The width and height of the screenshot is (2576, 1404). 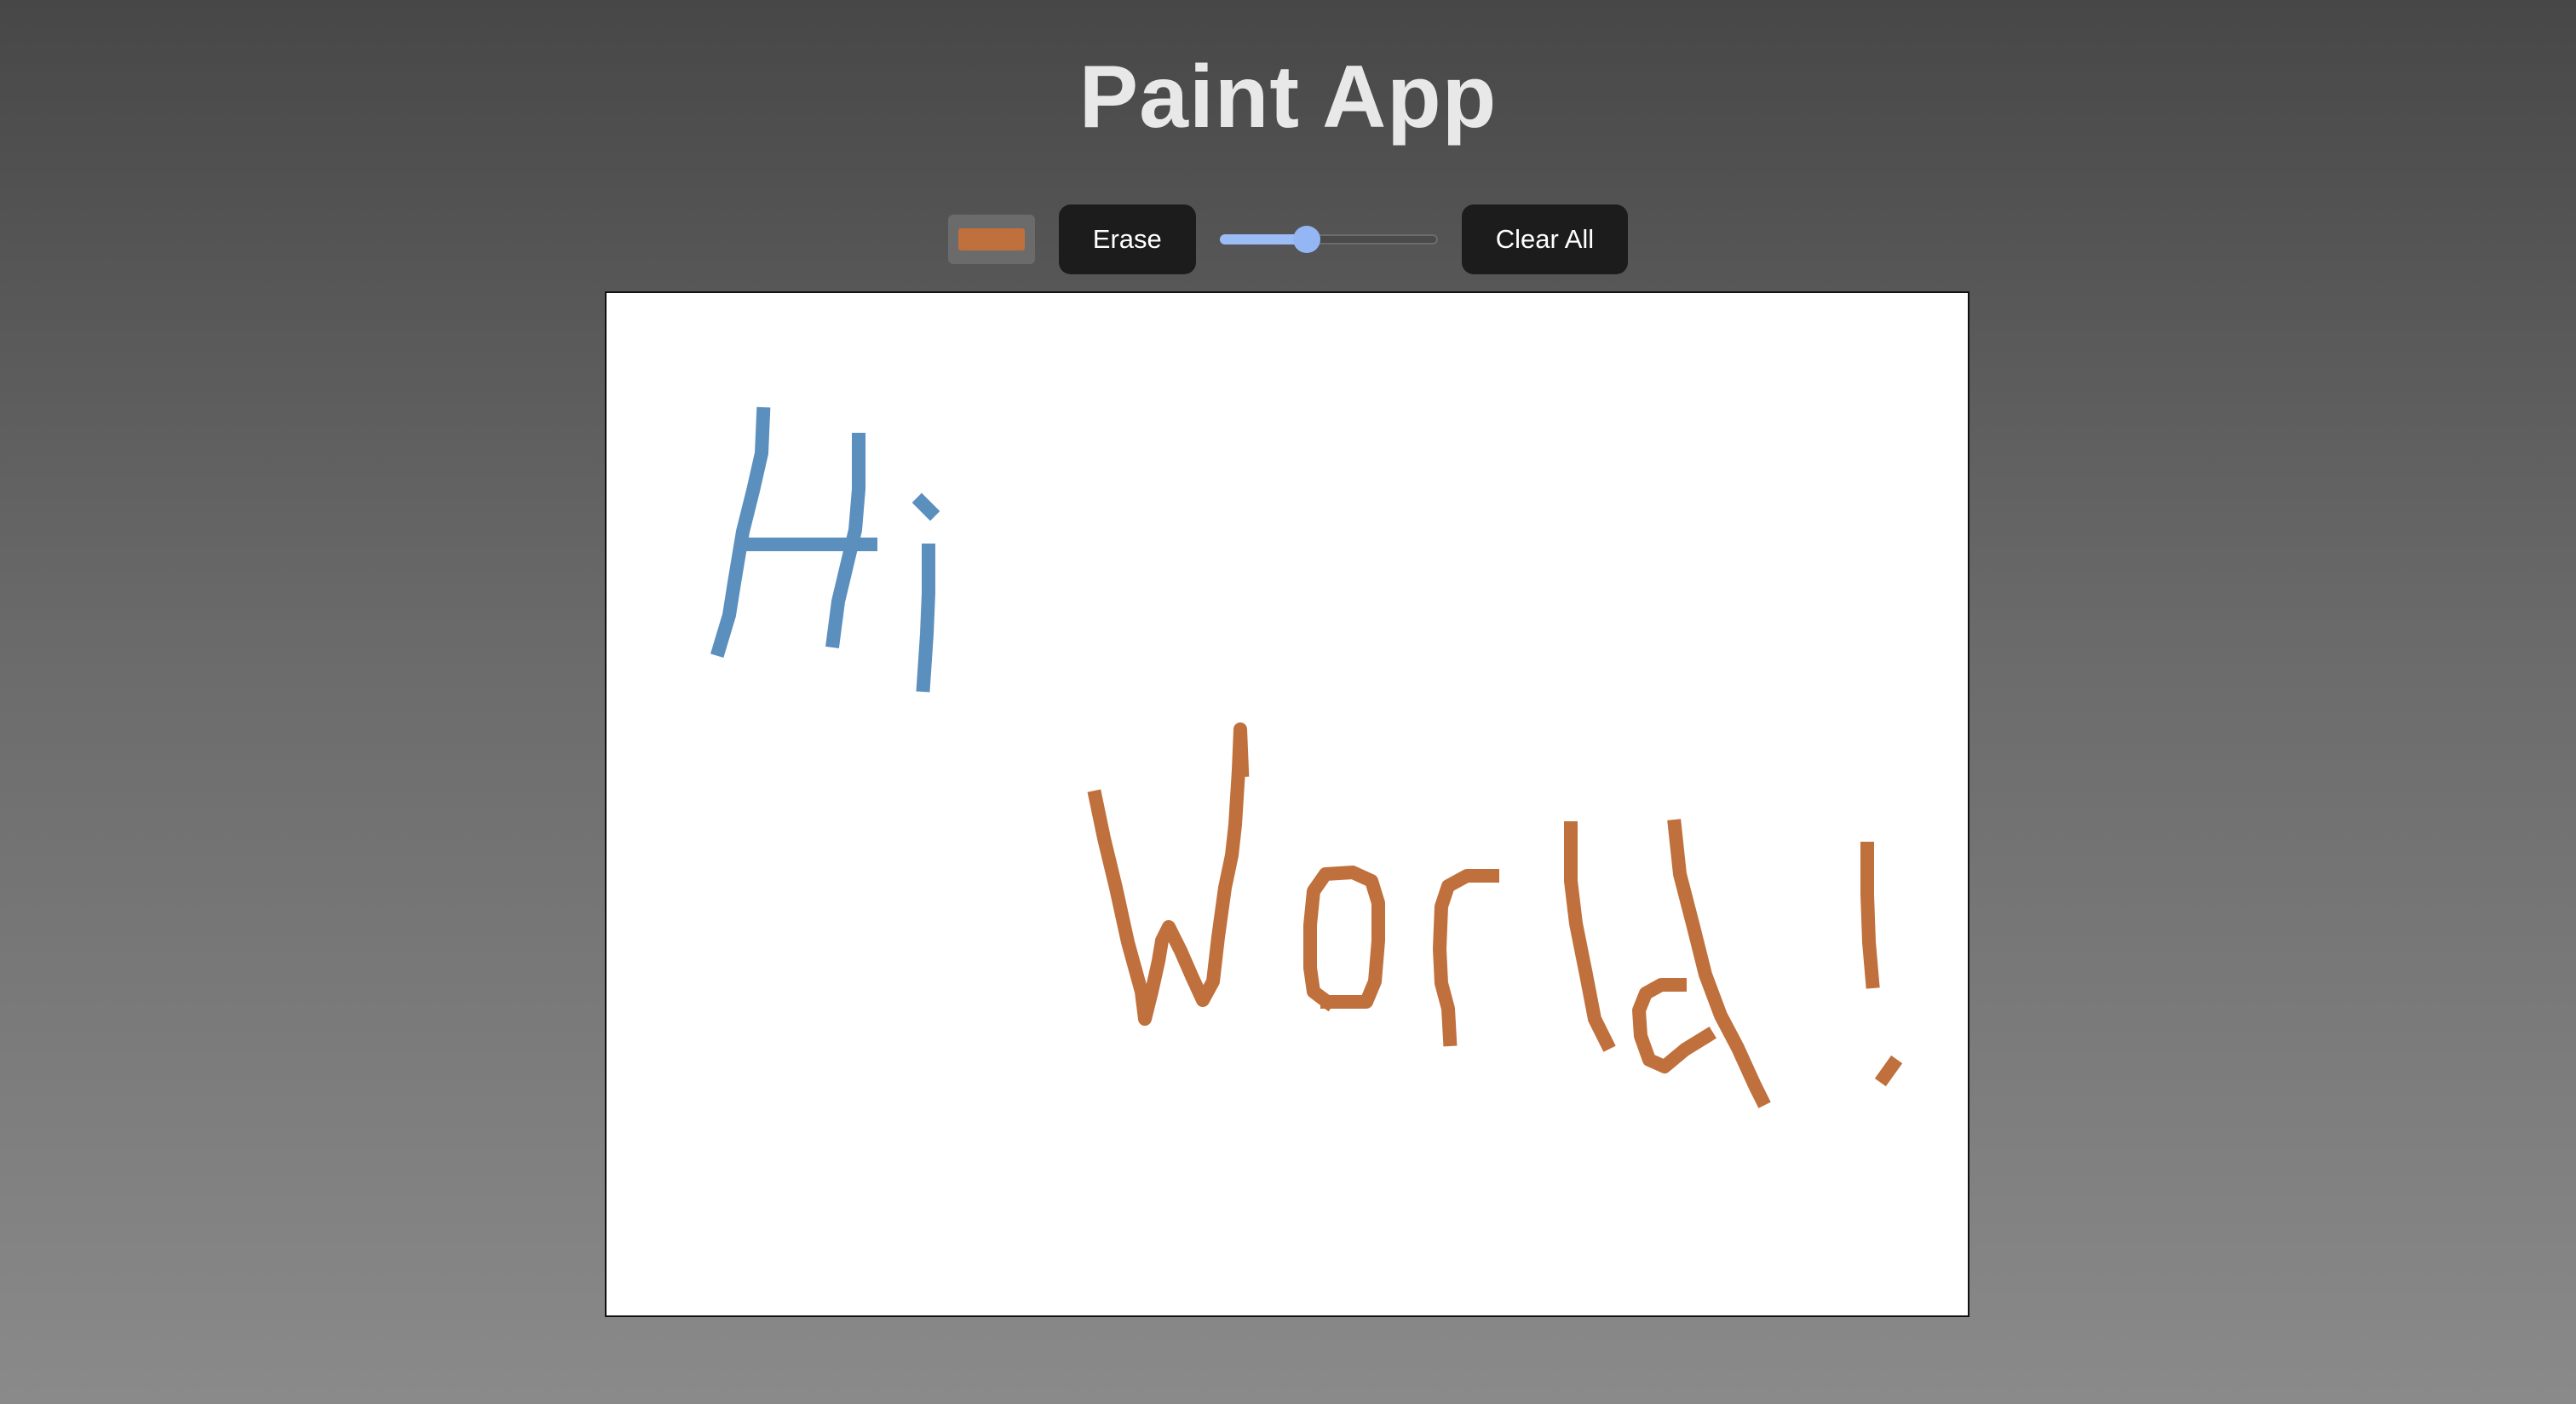 I want to click on toolbar: Erase Clear All, so click(x=1288, y=239).